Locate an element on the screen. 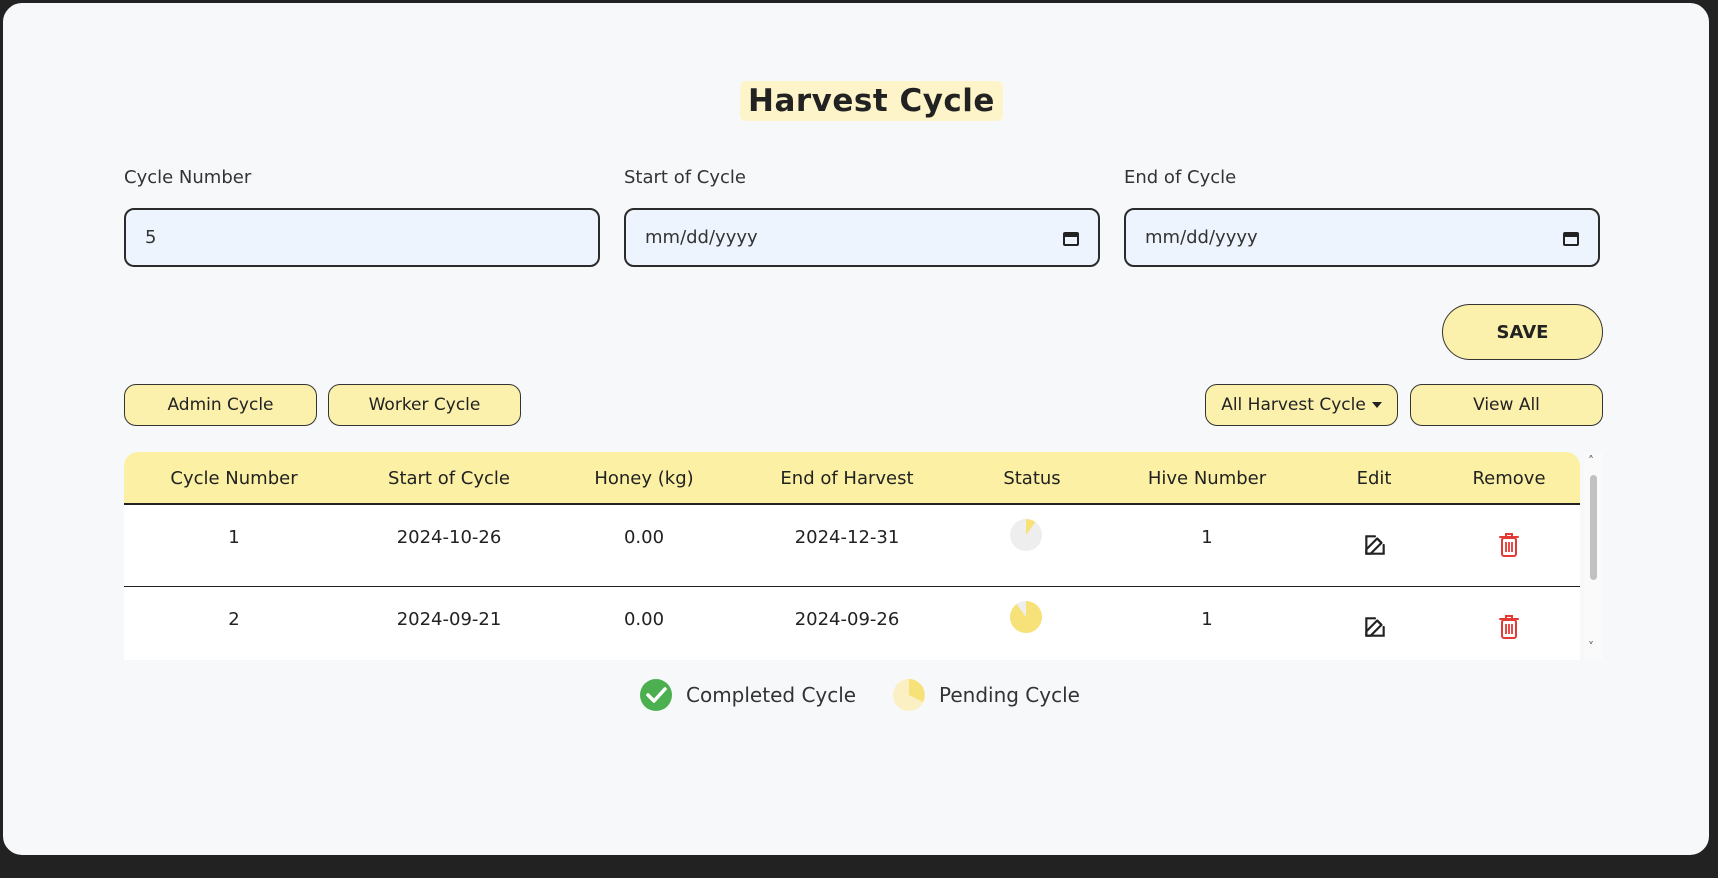 The height and width of the screenshot is (878, 1718). cell-end-of-harvest: 2024-09-26 is located at coordinates (847, 619).